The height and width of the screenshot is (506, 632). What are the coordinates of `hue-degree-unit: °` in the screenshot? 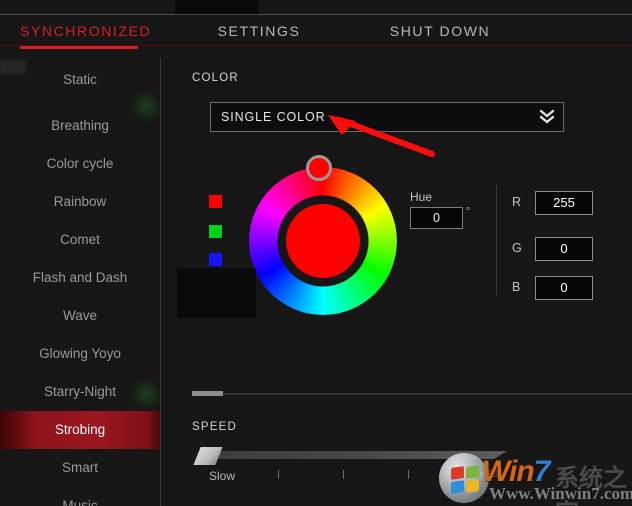 It's located at (468, 212).